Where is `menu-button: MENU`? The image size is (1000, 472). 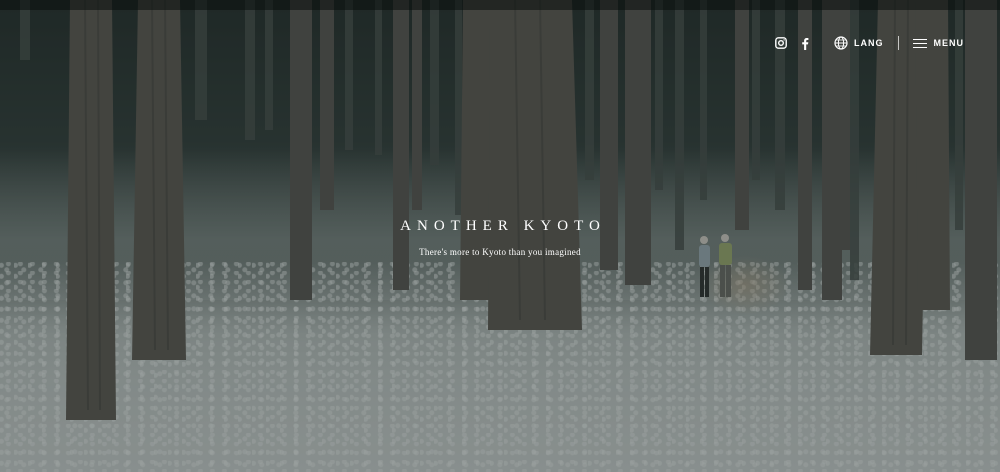
menu-button: MENU is located at coordinates (938, 43).